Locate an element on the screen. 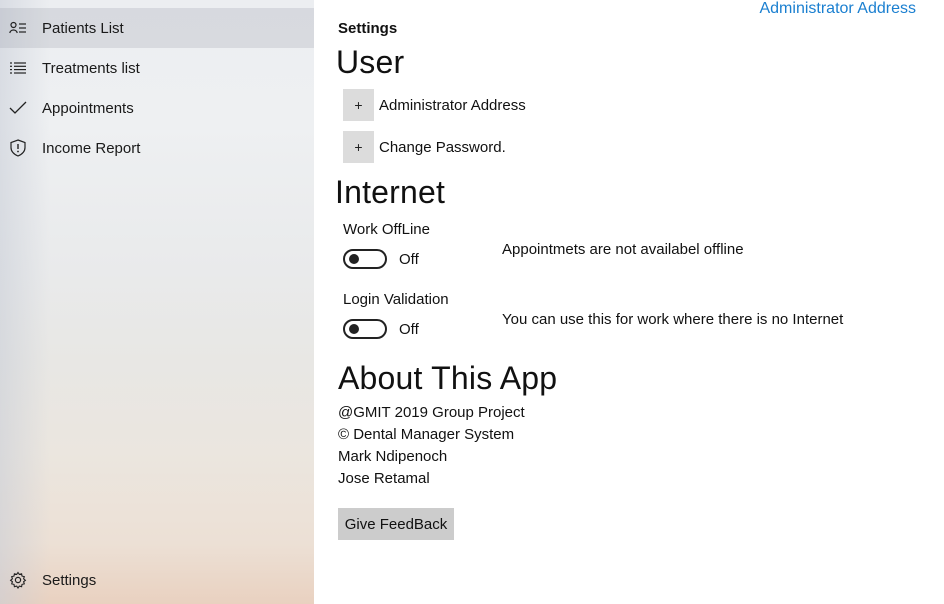 This screenshot has height=604, width=944. nav-item-appointments: Appointments is located at coordinates (157, 108).